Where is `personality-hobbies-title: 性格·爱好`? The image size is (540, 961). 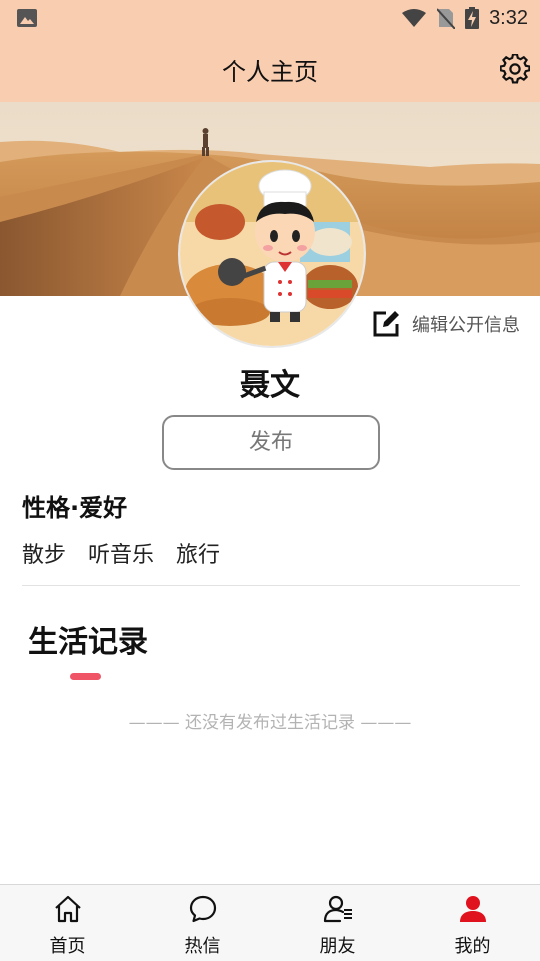 personality-hobbies-title: 性格·爱好 is located at coordinates (75, 508).